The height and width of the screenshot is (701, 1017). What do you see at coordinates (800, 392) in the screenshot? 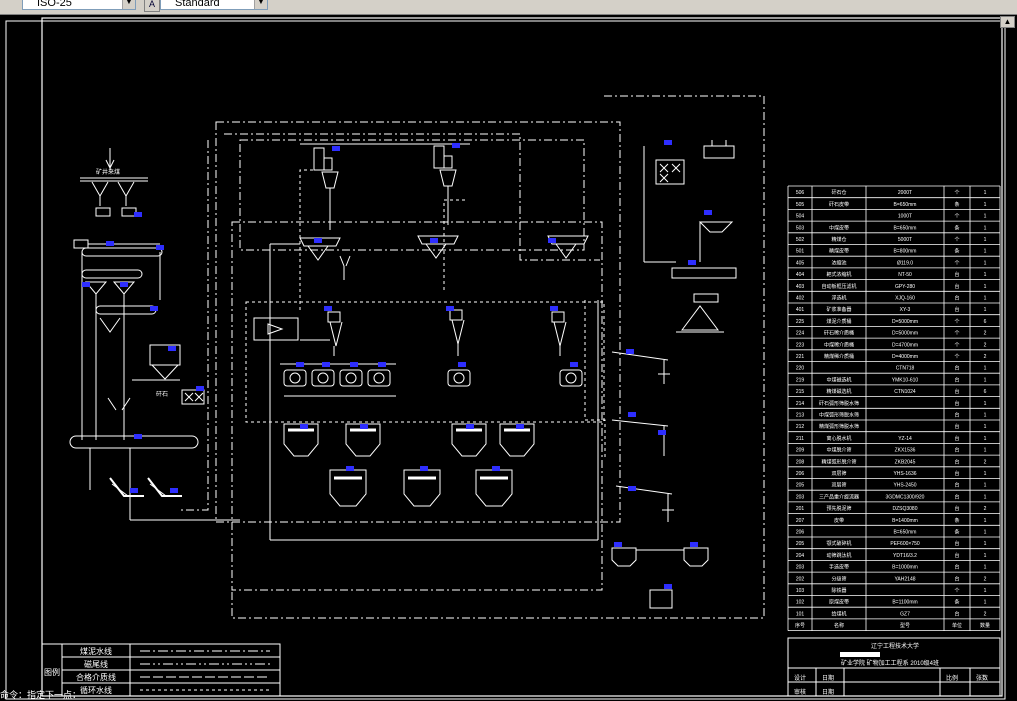
I see `bom-cell: 215` at bounding box center [800, 392].